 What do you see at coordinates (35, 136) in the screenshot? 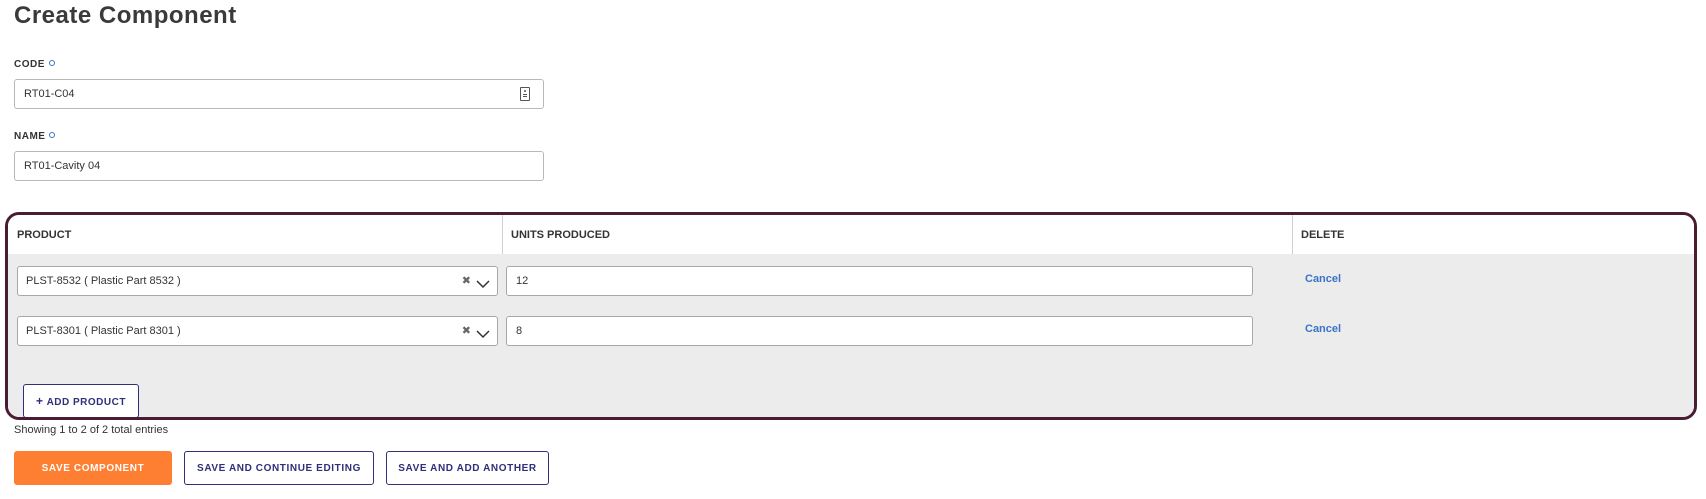
I see `name-label: NAME` at bounding box center [35, 136].